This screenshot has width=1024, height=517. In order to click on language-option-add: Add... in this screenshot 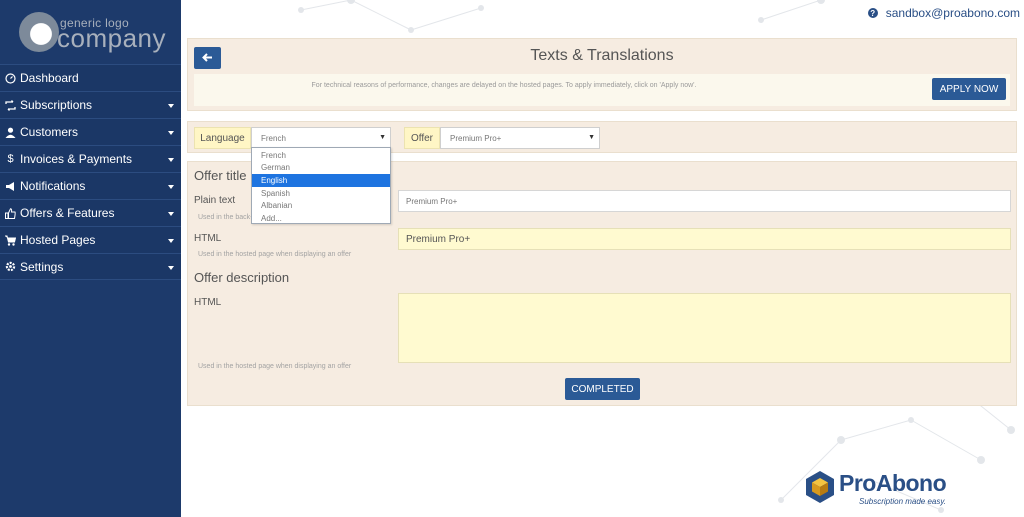, I will do `click(321, 218)`.